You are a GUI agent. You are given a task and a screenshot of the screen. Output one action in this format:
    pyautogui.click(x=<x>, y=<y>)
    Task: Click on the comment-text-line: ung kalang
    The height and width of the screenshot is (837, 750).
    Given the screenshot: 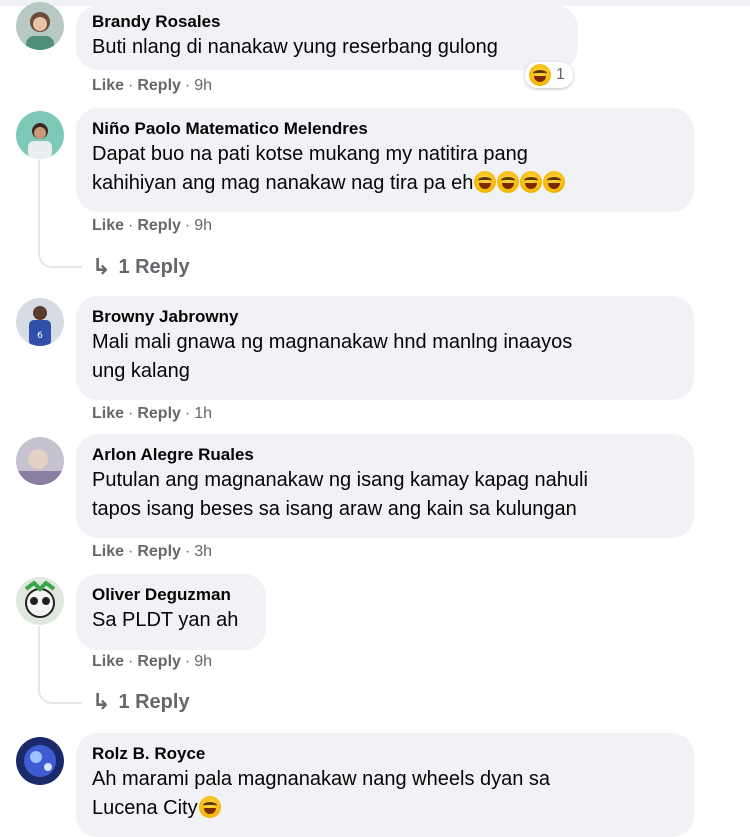 What is the action you would take?
    pyautogui.click(x=141, y=371)
    